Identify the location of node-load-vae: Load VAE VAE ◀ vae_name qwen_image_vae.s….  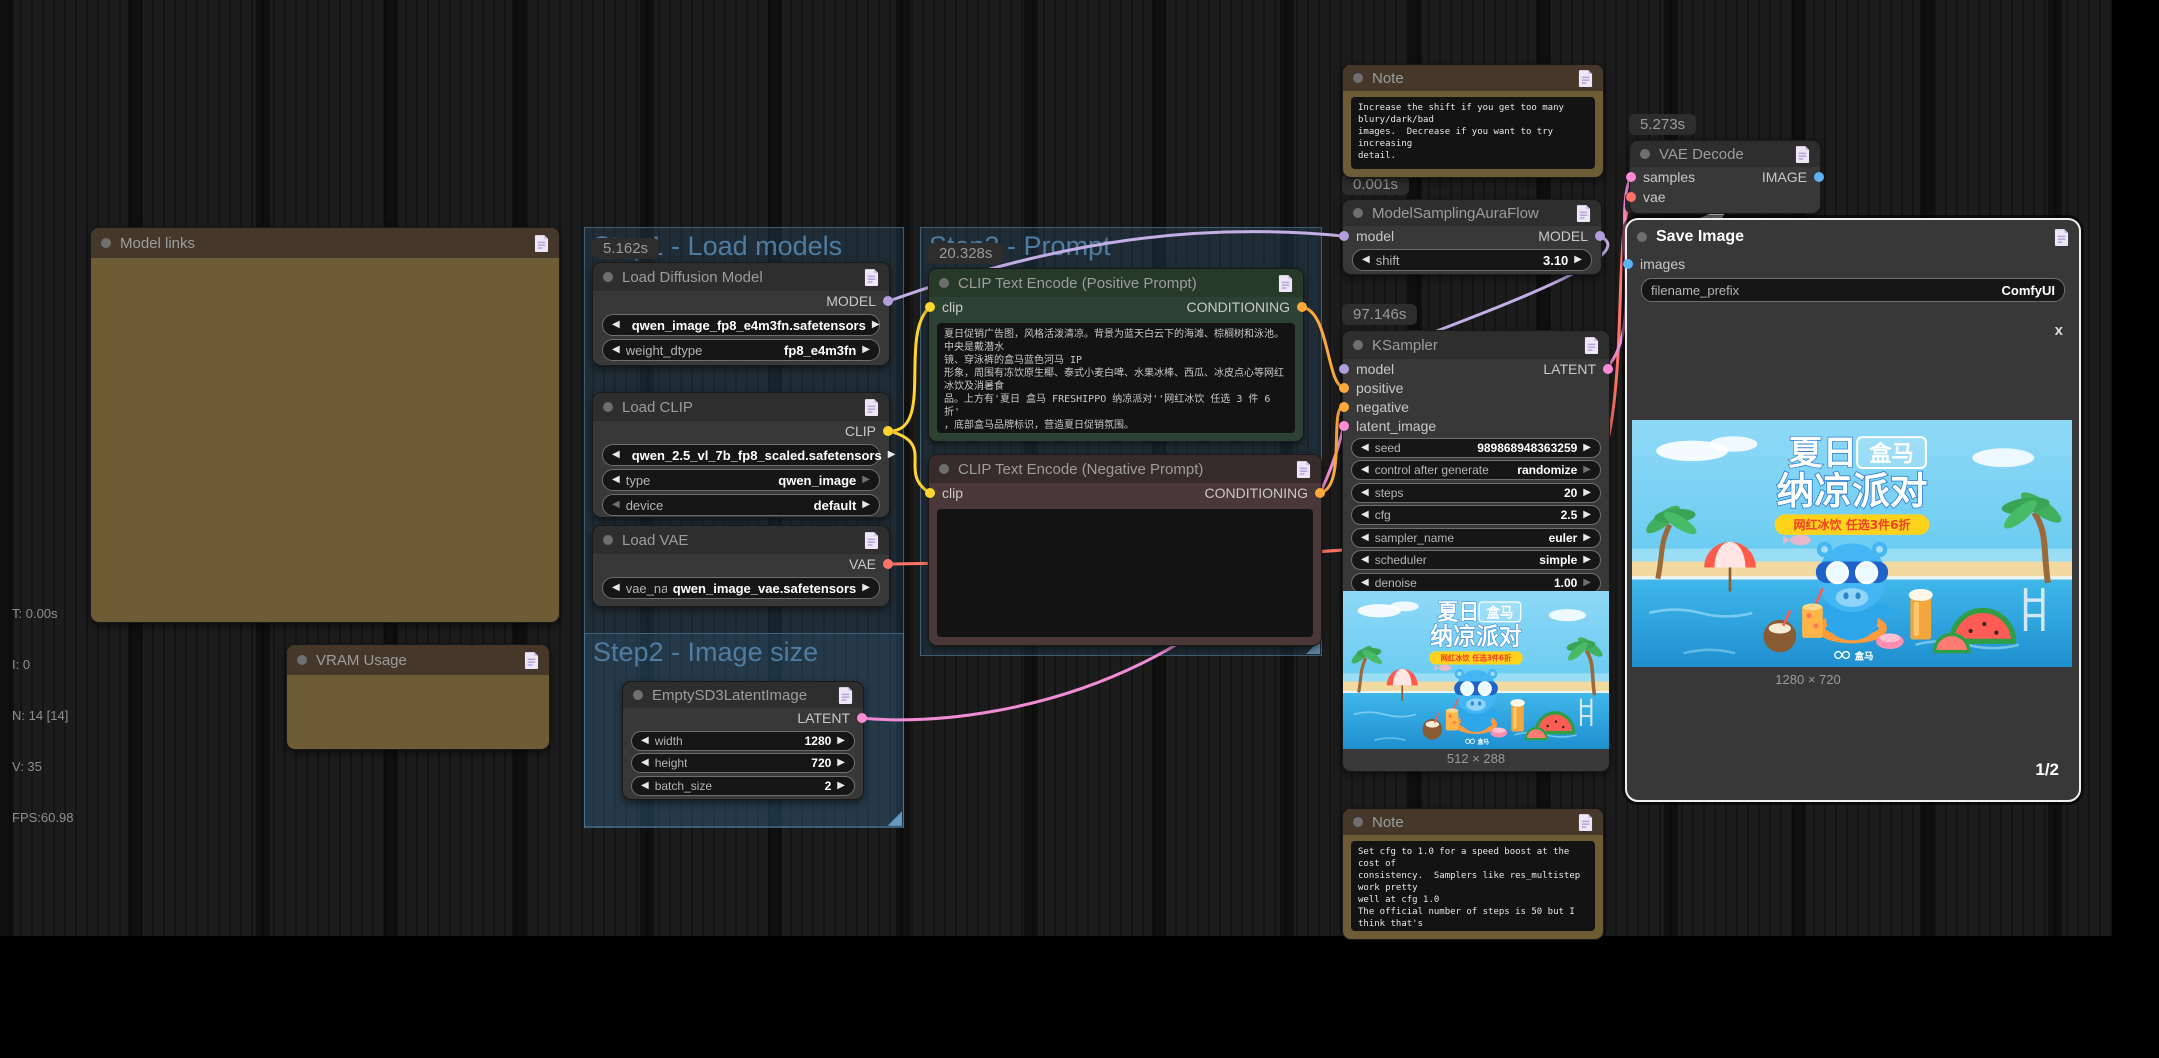
(742, 566).